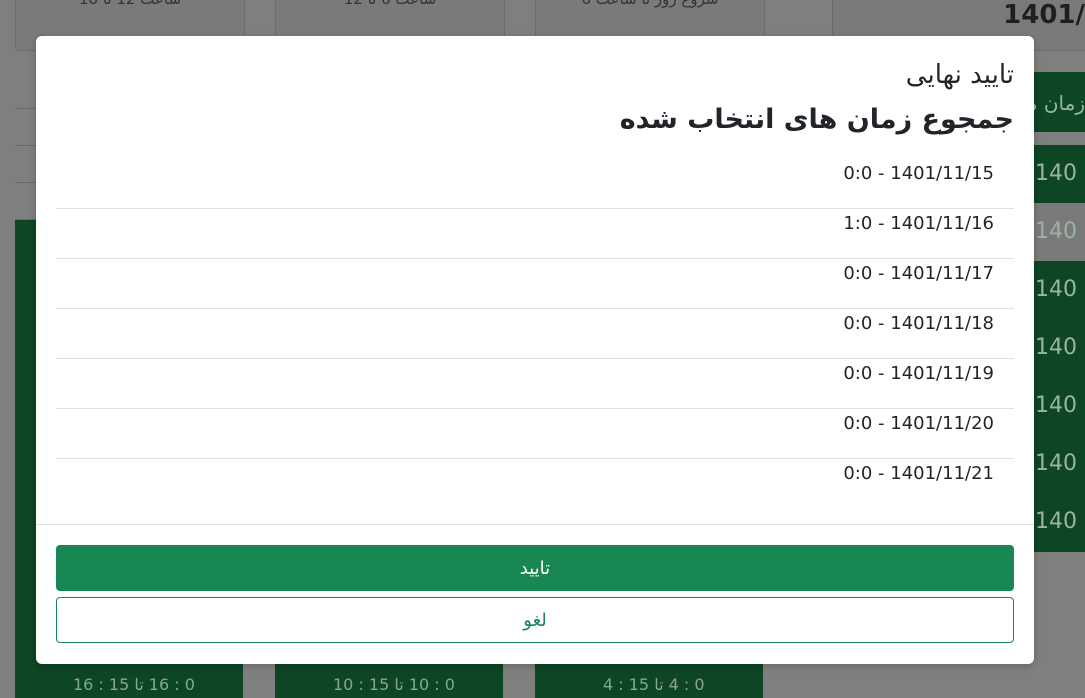 This screenshot has width=1085, height=698. Describe the element at coordinates (535, 234) in the screenshot. I see `list-item: 1:0 - 1401/11/16` at that location.